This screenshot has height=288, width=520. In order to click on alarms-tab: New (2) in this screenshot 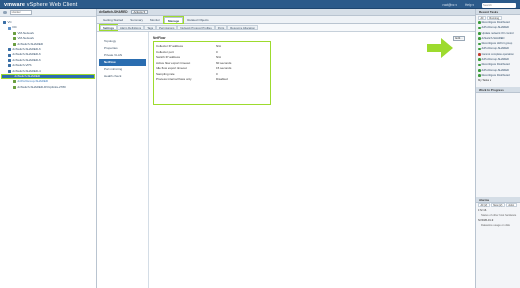, I will do `click(497, 205)`.